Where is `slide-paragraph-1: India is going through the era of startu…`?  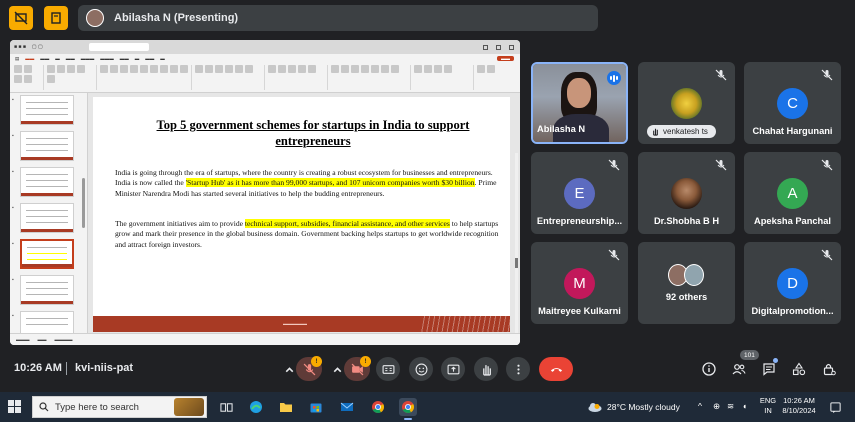
slide-paragraph-1: India is going through the era of startu… is located at coordinates (306, 183).